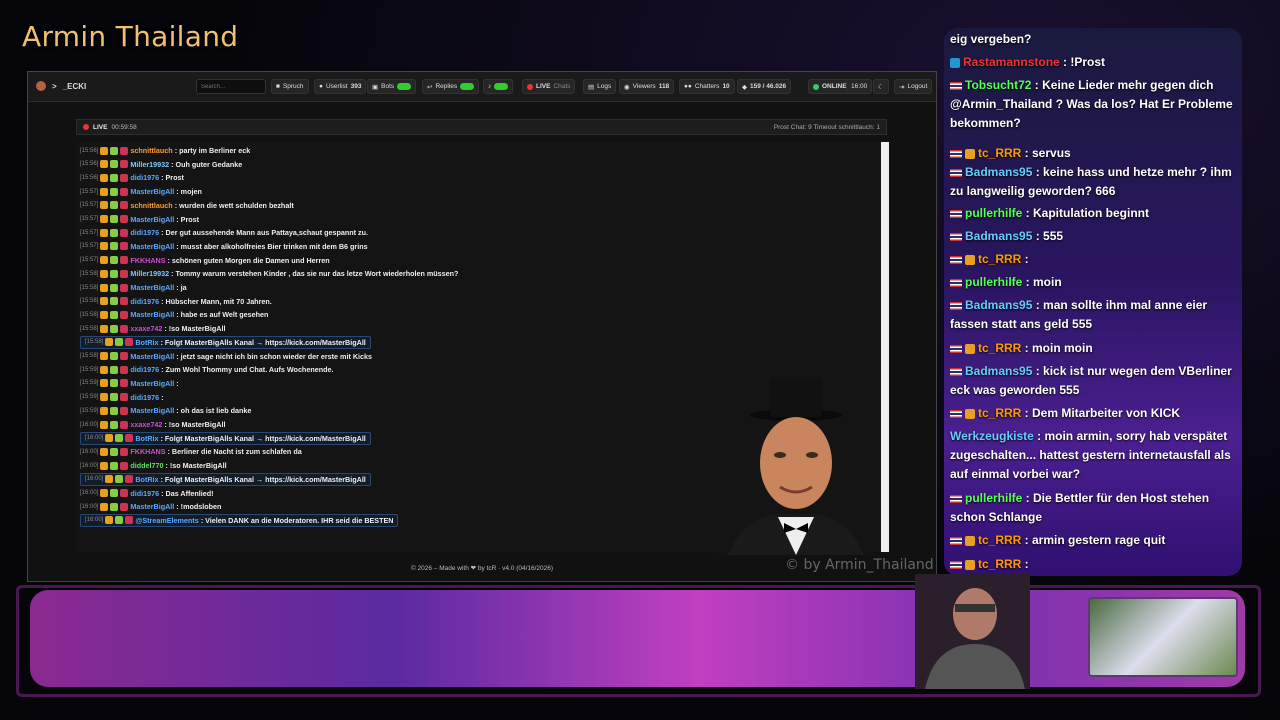 The width and height of the screenshot is (1280, 720). What do you see at coordinates (89, 246) in the screenshot?
I see `timestamp: [15:57]` at bounding box center [89, 246].